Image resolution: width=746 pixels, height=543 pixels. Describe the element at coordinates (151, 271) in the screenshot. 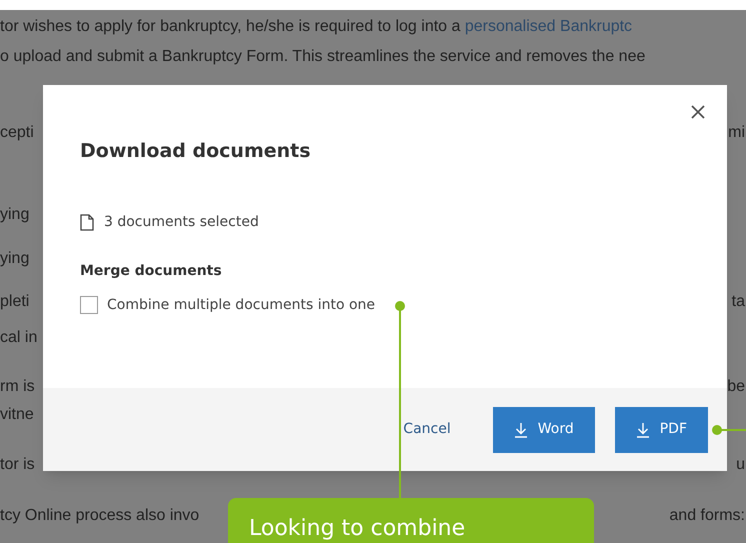

I see `section-heading: Merge documents` at that location.